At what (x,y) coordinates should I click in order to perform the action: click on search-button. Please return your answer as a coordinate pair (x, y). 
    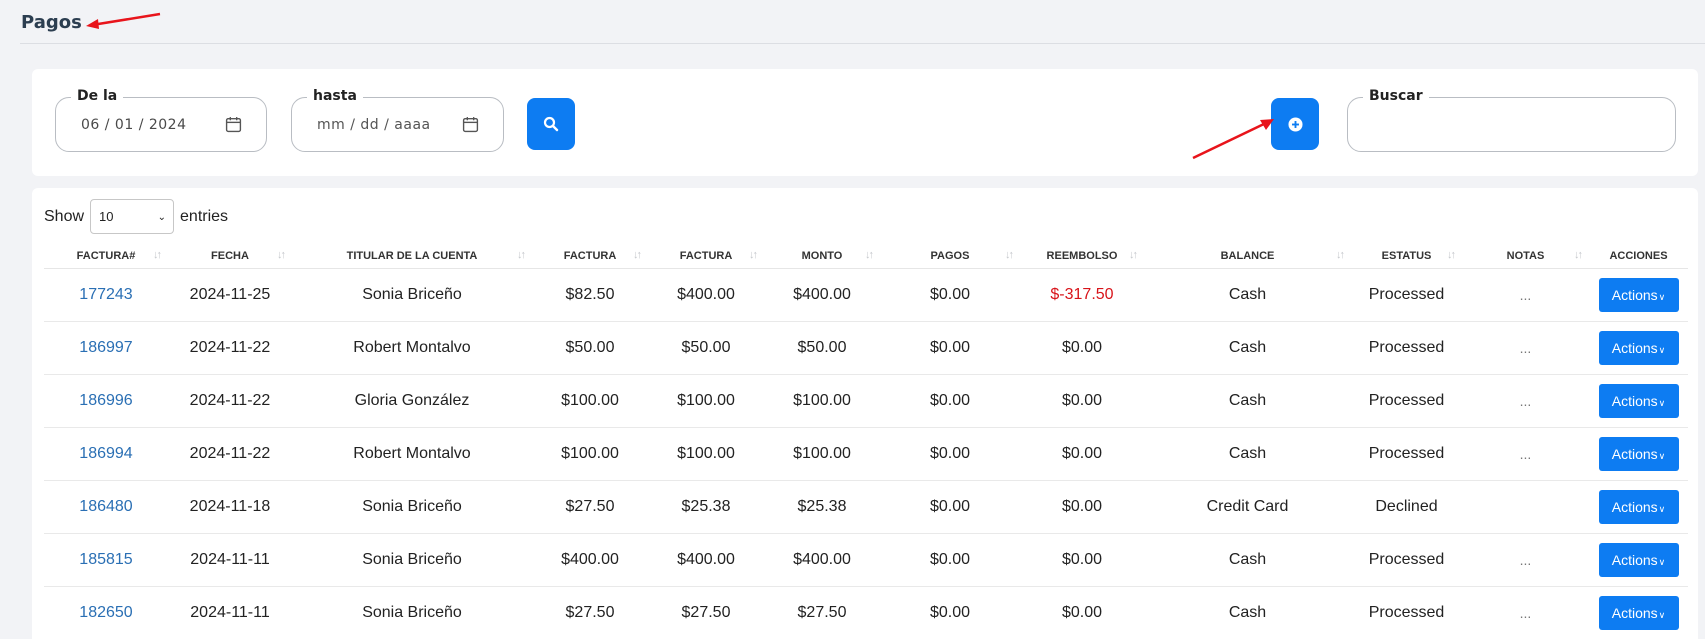
    Looking at the image, I should click on (551, 124).